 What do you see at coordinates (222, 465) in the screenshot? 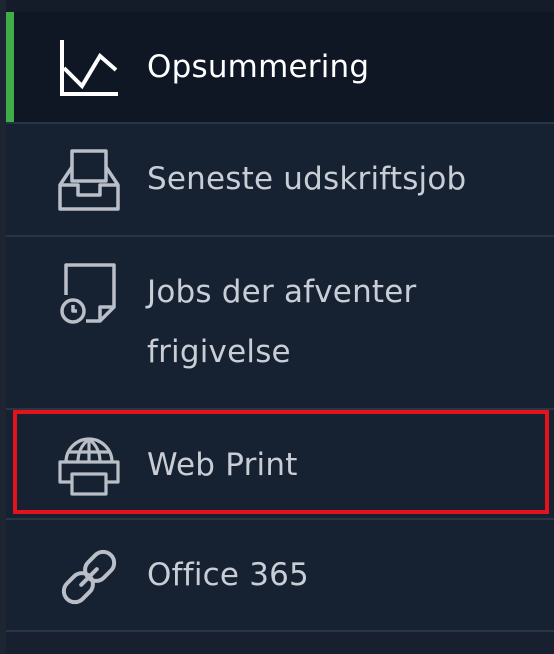
I see `sidebar-item-label: Web Print` at bounding box center [222, 465].